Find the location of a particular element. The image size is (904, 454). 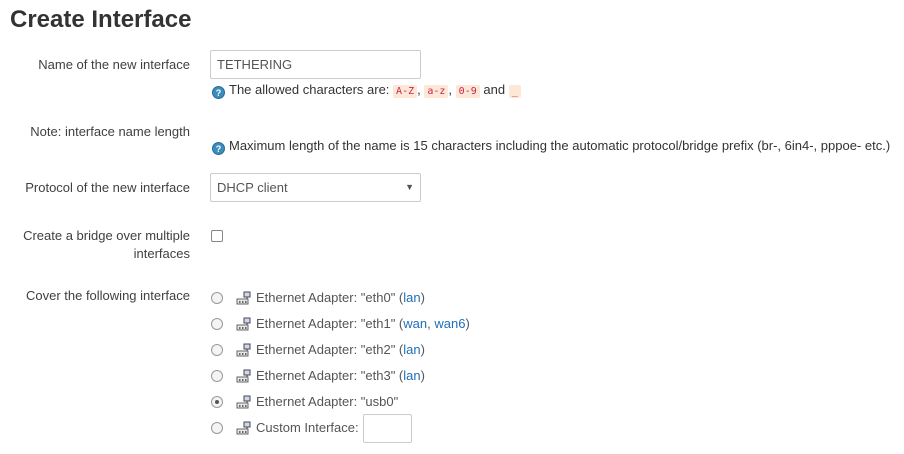

cover-option-label: Ethernet Adapter: "eth0" (lan) is located at coordinates (340, 297).